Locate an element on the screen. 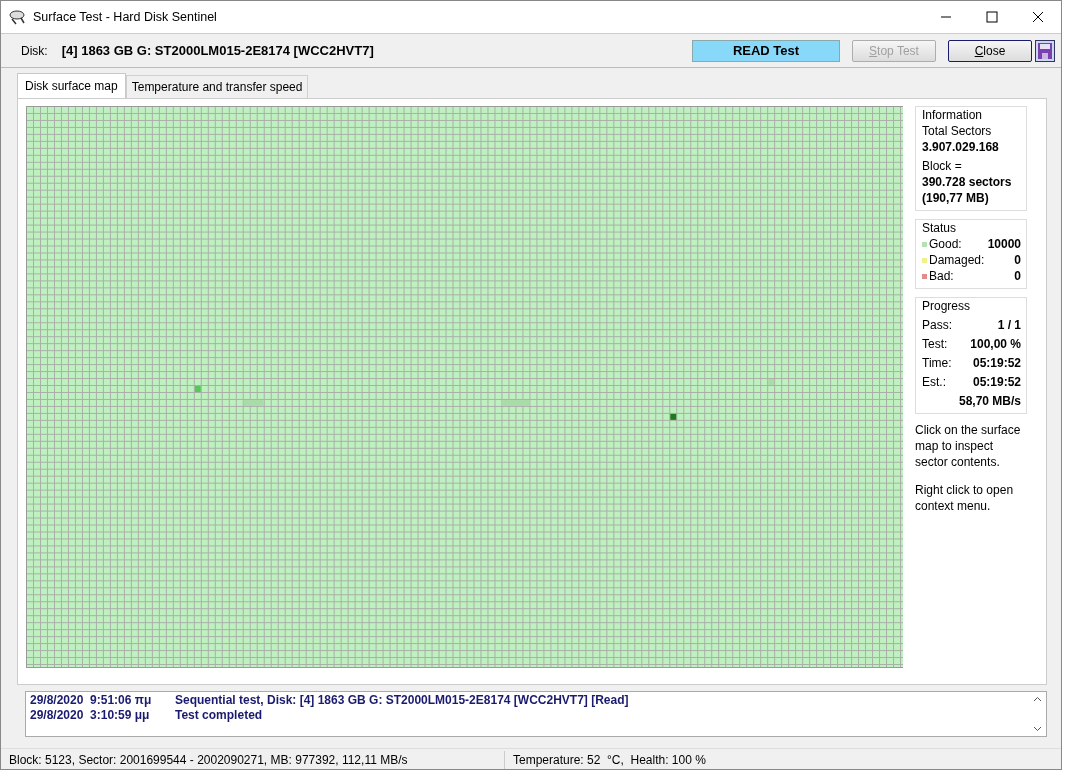 Image resolution: width=1070 pixels, height=770 pixels. log-timestamp: 29/8/2020 3:10:59 μμ is located at coordinates (90, 715).